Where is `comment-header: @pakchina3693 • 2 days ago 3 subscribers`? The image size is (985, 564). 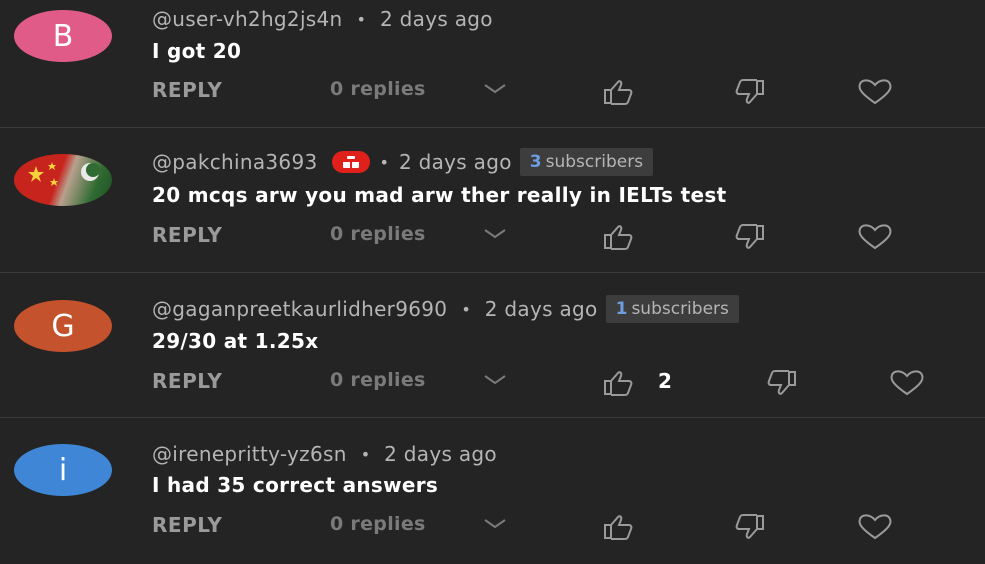 comment-header: @pakchina3693 • 2 days ago 3 subscribers is located at coordinates (403, 162).